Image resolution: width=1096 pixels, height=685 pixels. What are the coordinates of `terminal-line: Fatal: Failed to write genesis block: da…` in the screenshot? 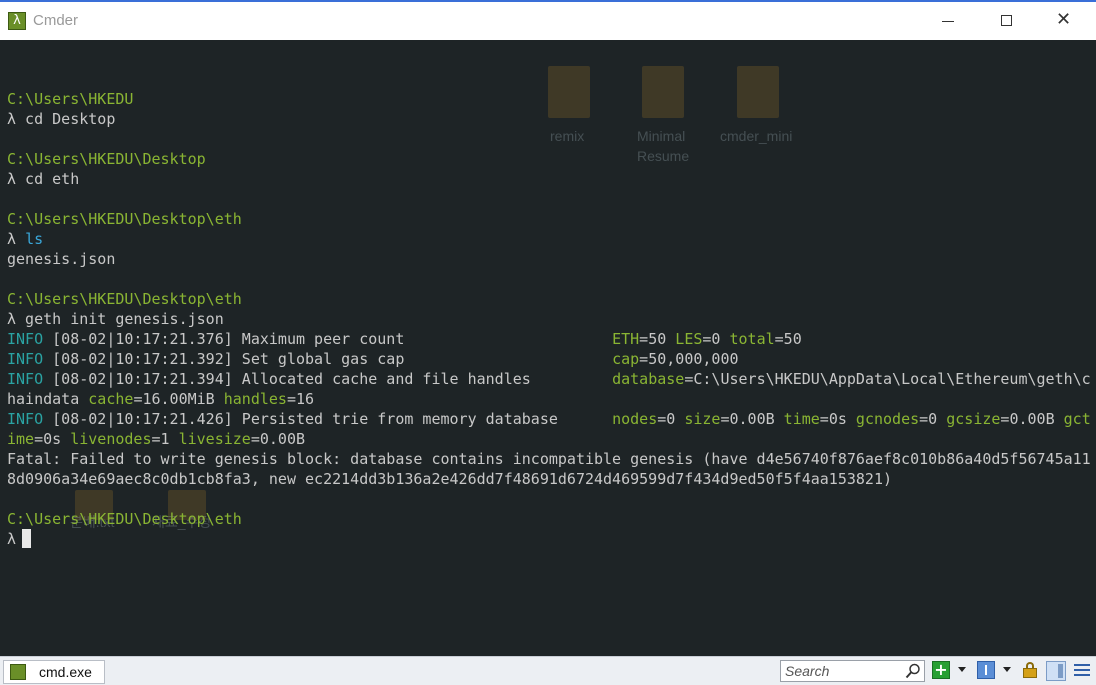 It's located at (549, 459).